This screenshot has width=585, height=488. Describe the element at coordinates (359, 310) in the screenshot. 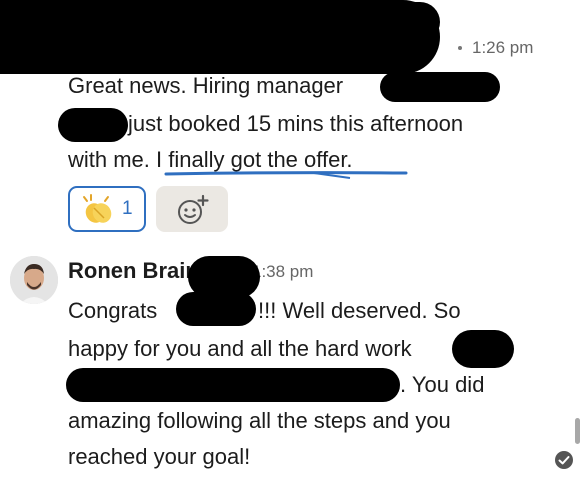

I see `message-text-line: !!! Well deserved. So` at that location.